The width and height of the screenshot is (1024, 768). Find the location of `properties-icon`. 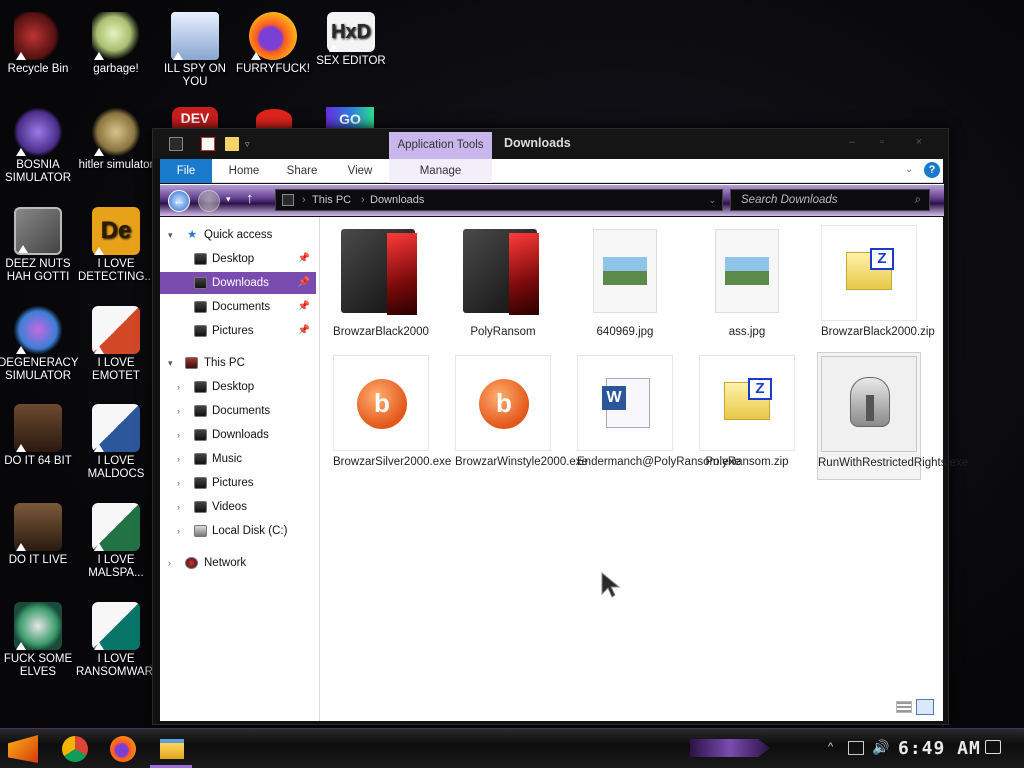

properties-icon is located at coordinates (208, 144).